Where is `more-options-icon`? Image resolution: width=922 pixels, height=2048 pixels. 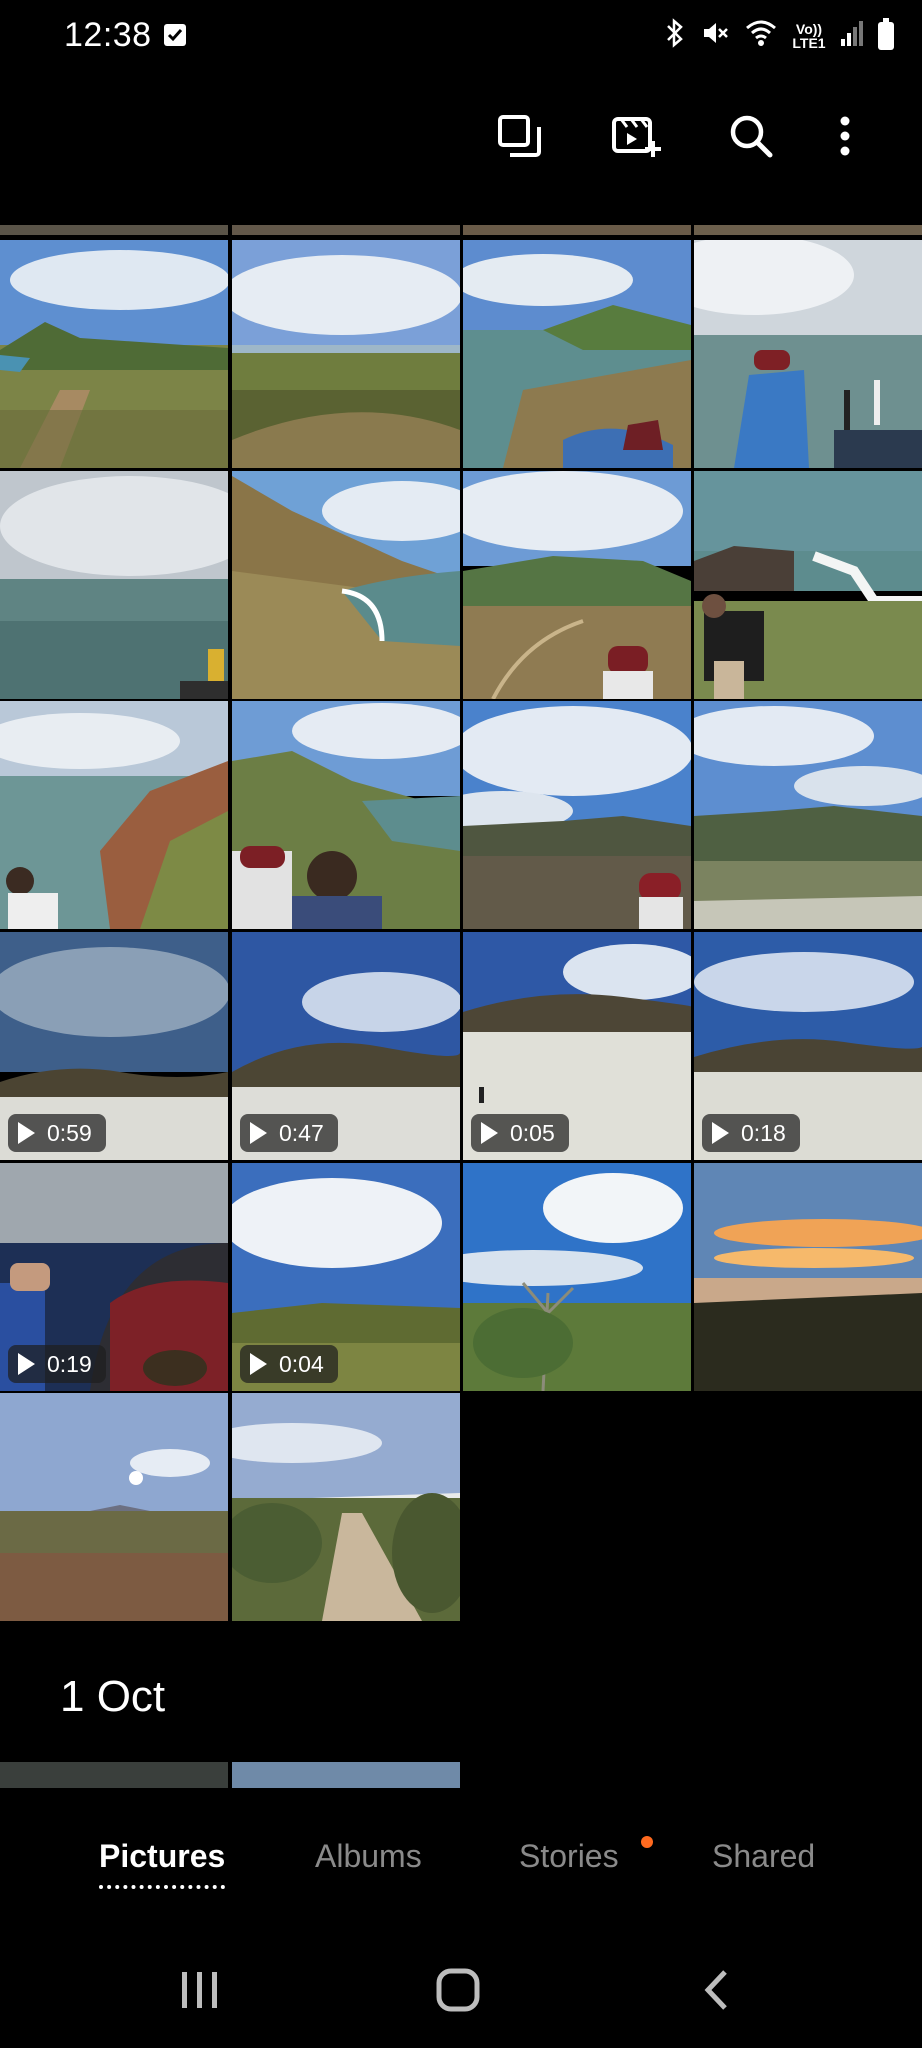
more-options-icon is located at coordinates (845, 136).